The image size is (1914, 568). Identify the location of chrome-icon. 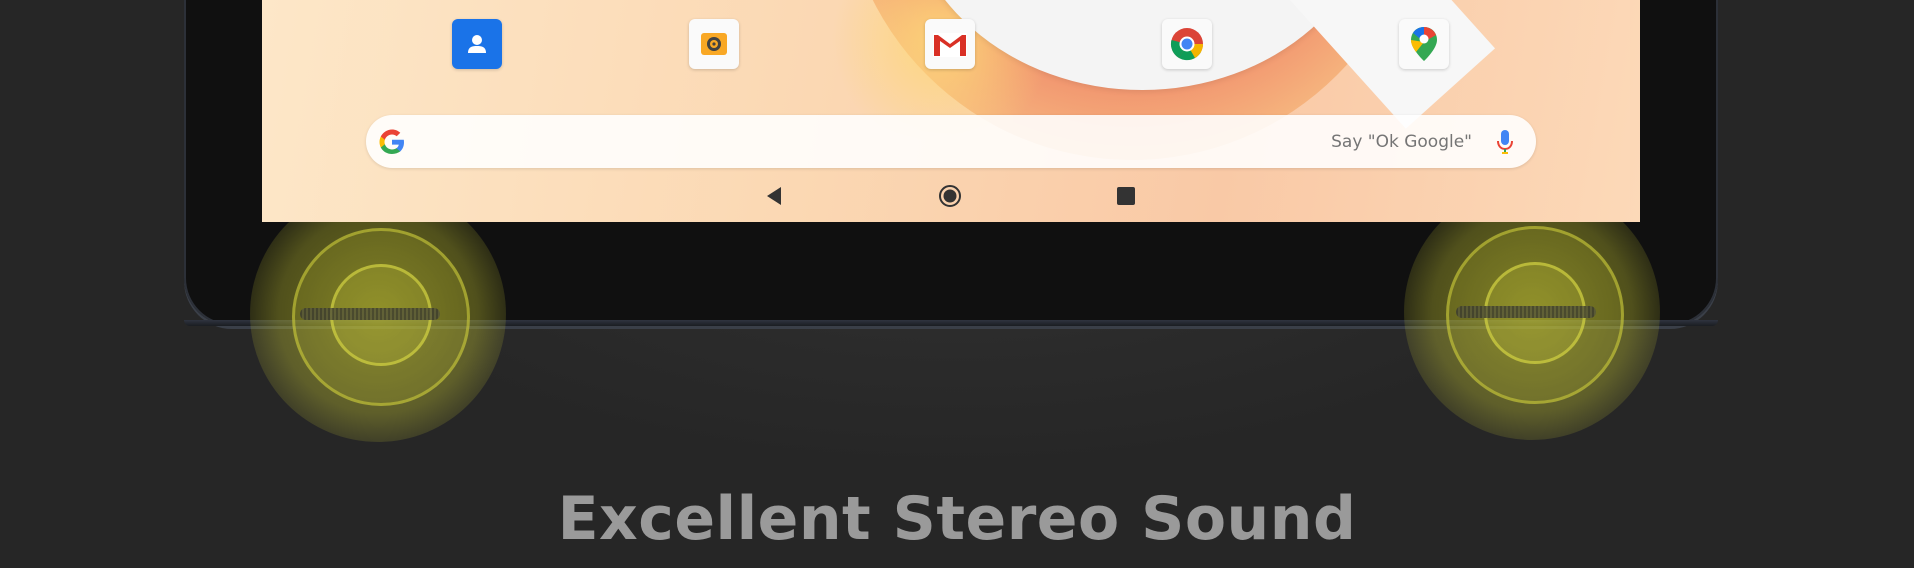
(1187, 44).